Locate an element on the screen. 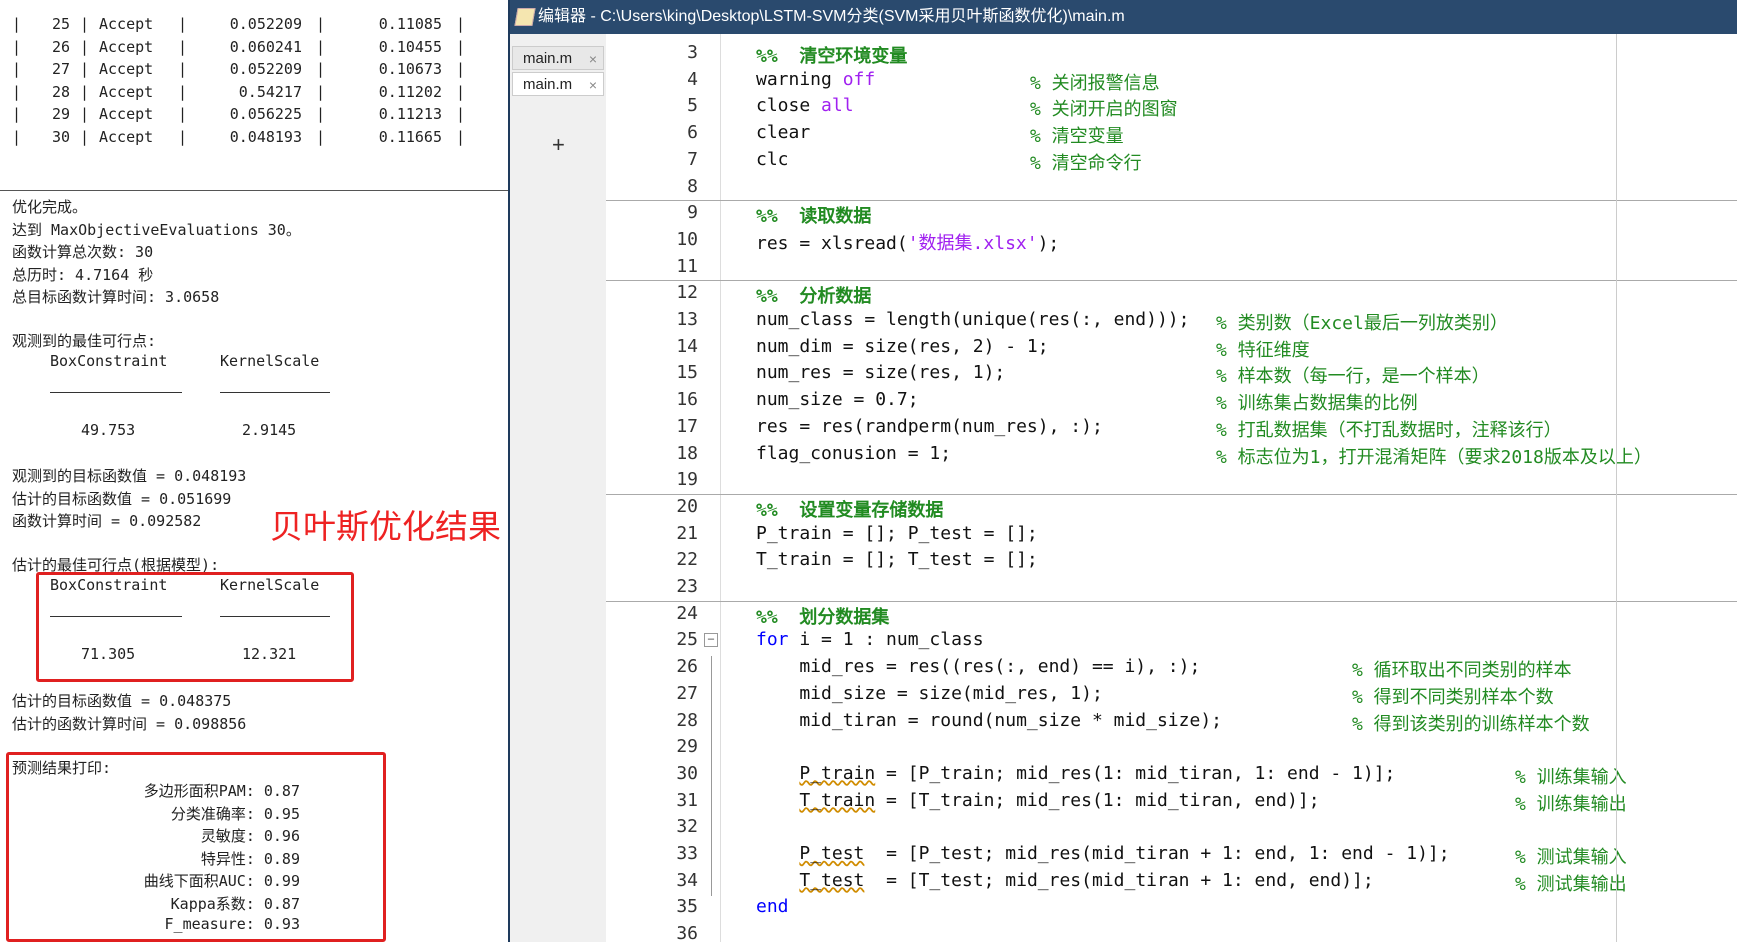 This screenshot has height=944, width=1737. comment: % 打乱数据集（不打乱数据时，注释该行） is located at coordinates (1389, 430).